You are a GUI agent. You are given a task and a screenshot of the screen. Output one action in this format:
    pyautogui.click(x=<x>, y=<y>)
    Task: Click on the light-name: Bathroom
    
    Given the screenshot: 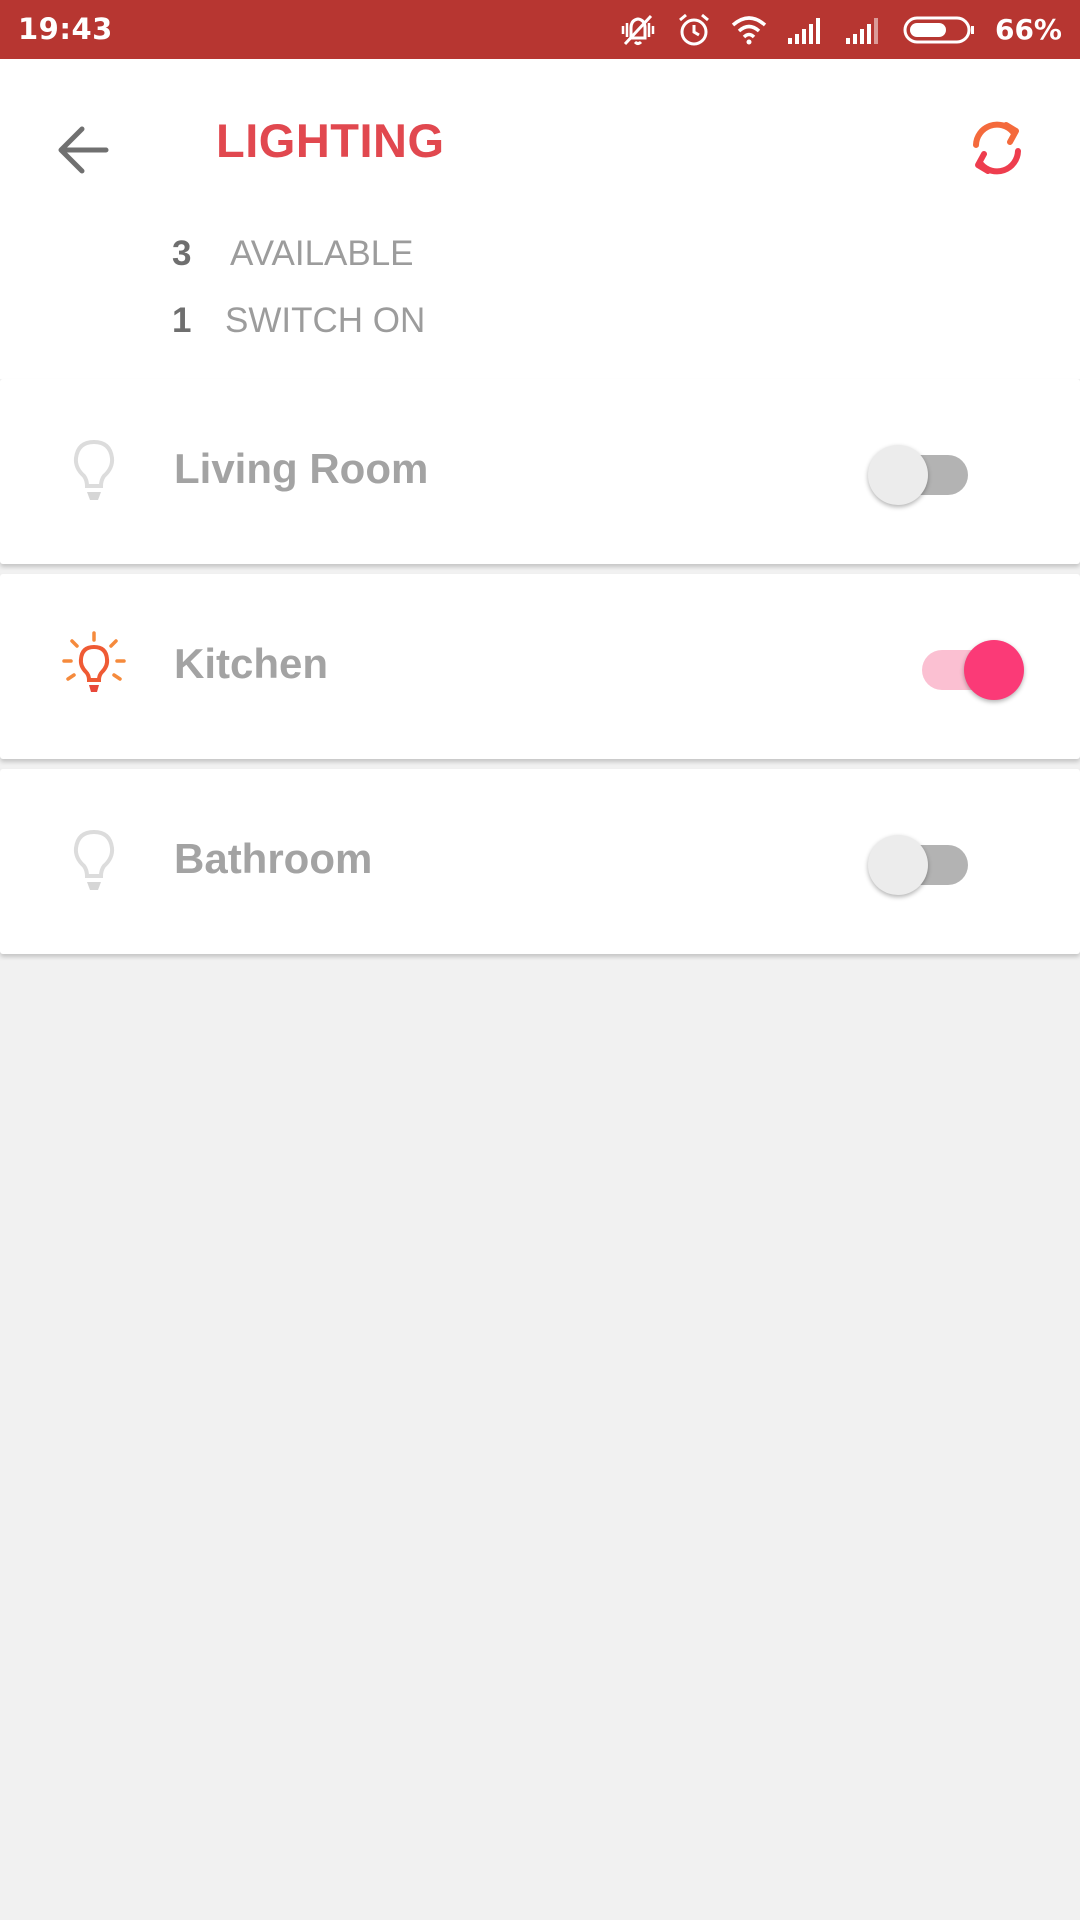 What is the action you would take?
    pyautogui.click(x=273, y=858)
    